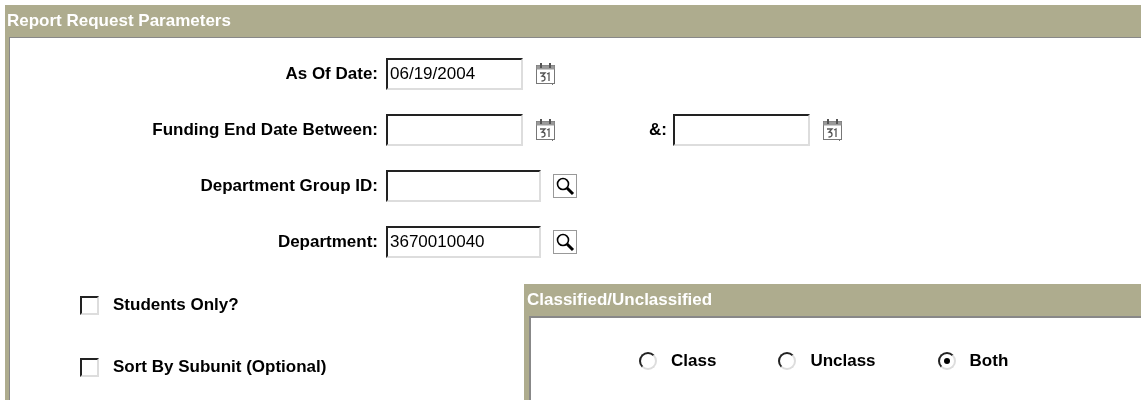 This screenshot has width=1141, height=400. Describe the element at coordinates (288, 186) in the screenshot. I see `field-label: Department Group ID:` at that location.